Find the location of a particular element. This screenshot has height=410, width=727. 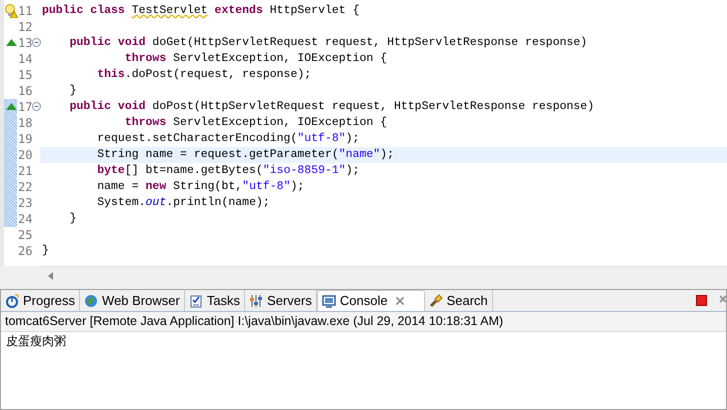

flashlight-icon is located at coordinates (435, 301).